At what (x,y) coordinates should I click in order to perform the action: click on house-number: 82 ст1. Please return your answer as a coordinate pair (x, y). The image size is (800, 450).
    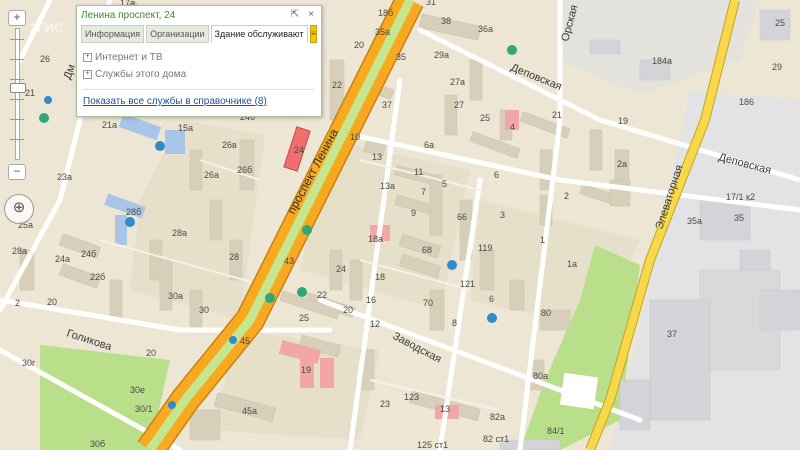
    Looking at the image, I should click on (496, 439).